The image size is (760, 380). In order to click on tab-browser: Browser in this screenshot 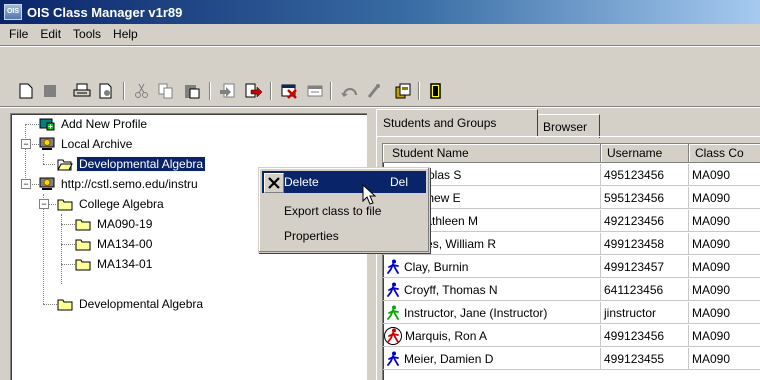, I will do `click(568, 126)`.